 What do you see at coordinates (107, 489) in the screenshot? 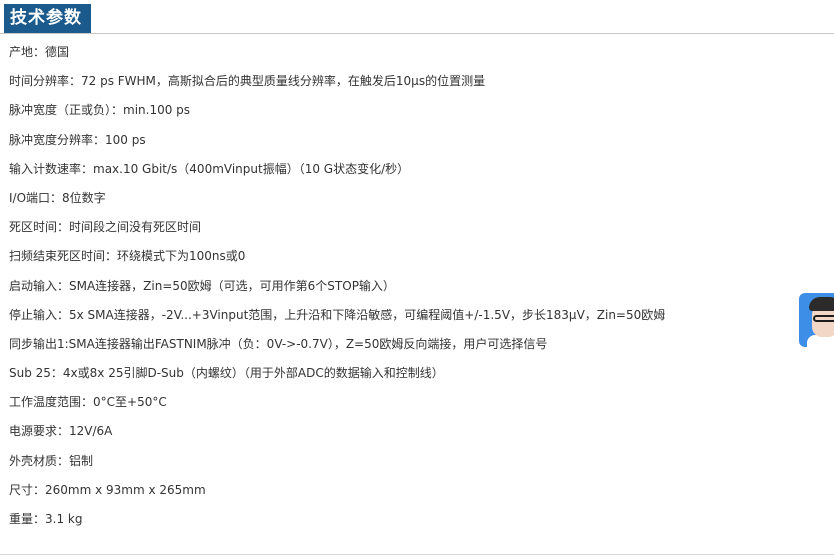
I see `spec-item: 尺寸：260mm x 93mm x 265mm` at bounding box center [107, 489].